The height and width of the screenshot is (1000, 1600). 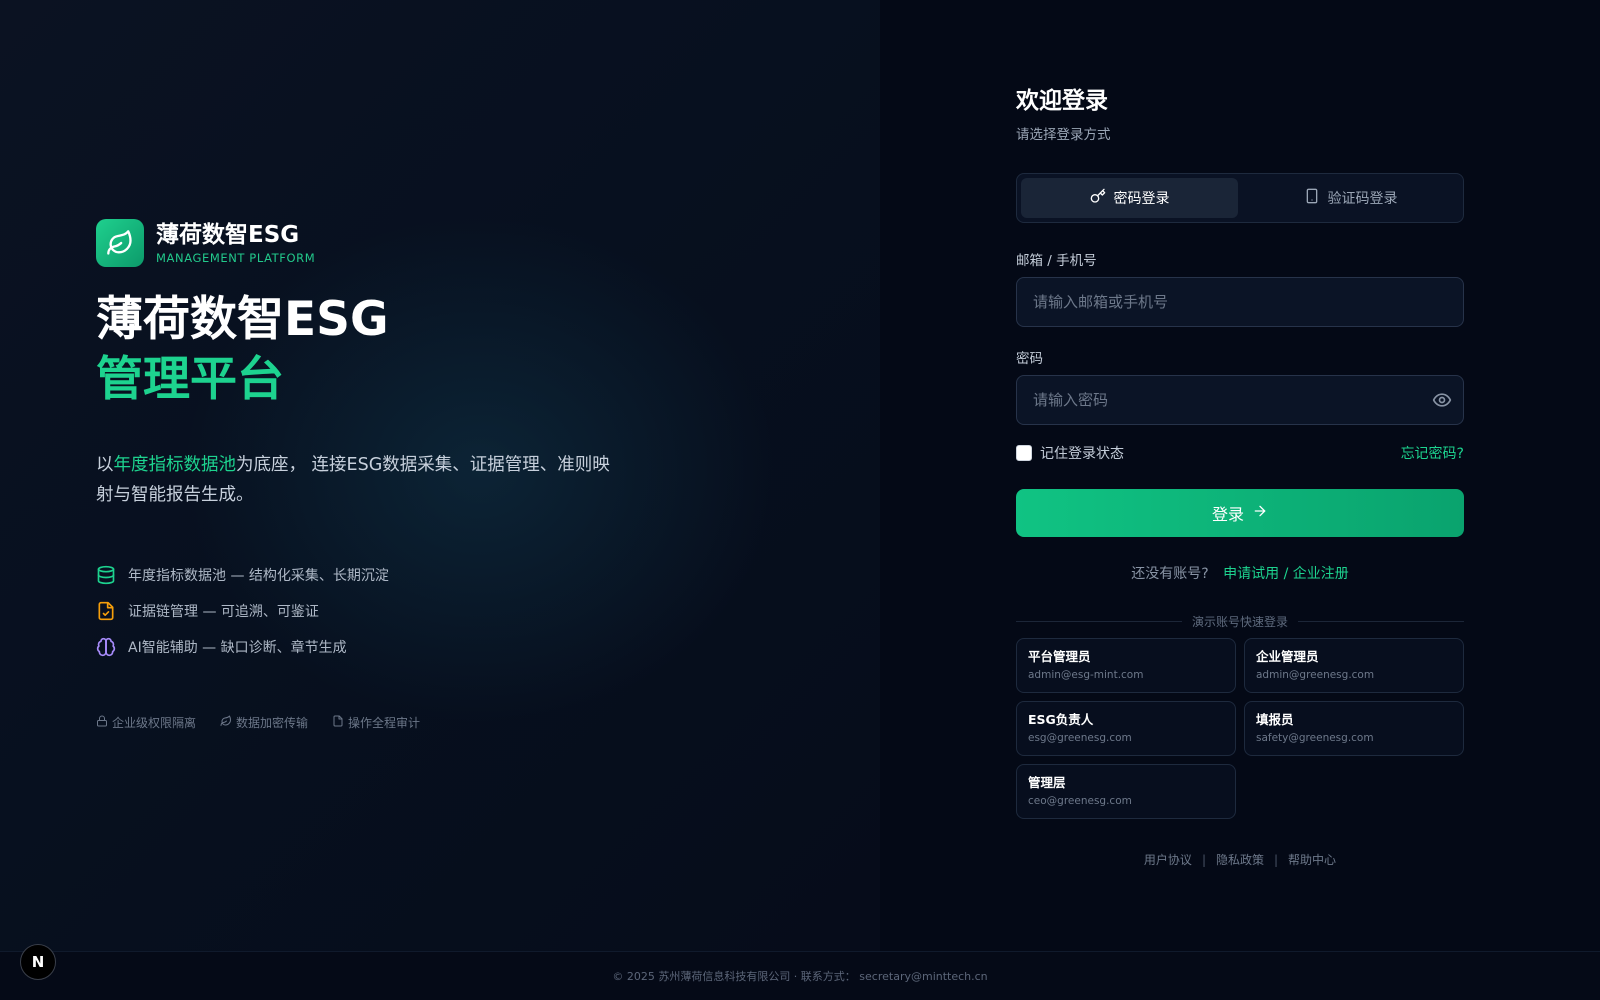 I want to click on signup-link: 申请试用 / 企业注册, so click(x=1286, y=574).